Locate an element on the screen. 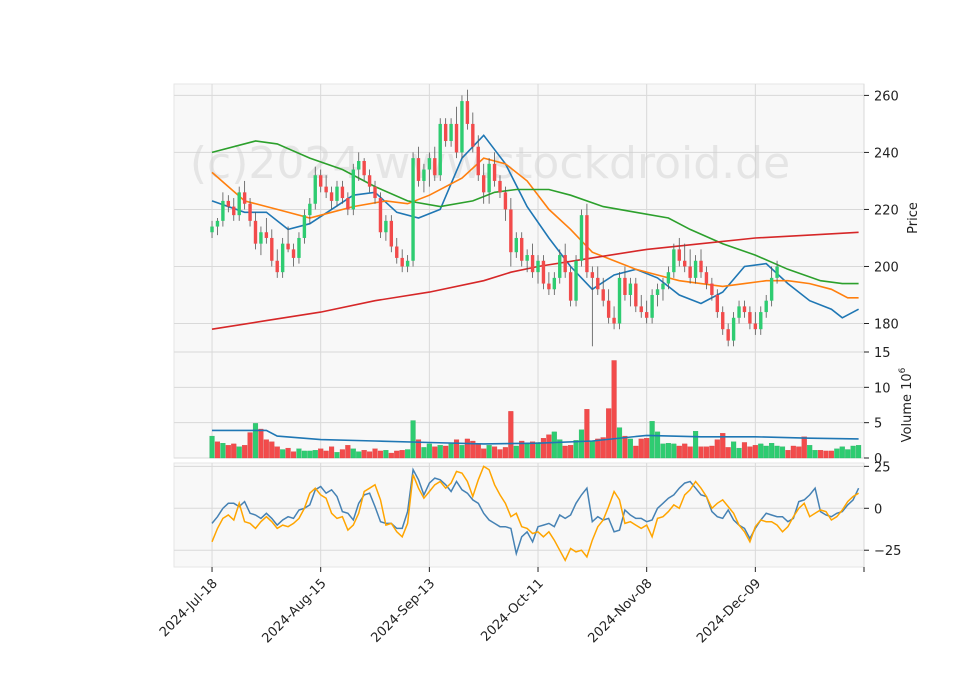 This screenshot has height=690, width=960. oscillator-y-tick-label: −25 is located at coordinates (887, 551).